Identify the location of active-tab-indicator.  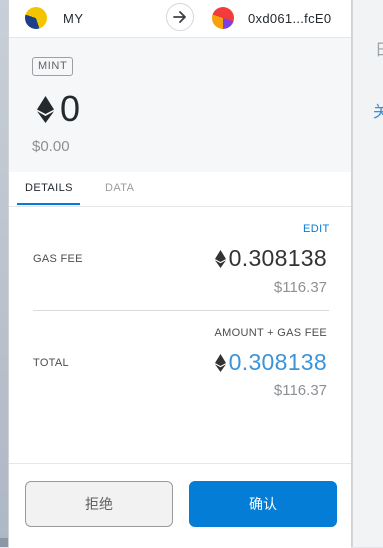
(48, 204).